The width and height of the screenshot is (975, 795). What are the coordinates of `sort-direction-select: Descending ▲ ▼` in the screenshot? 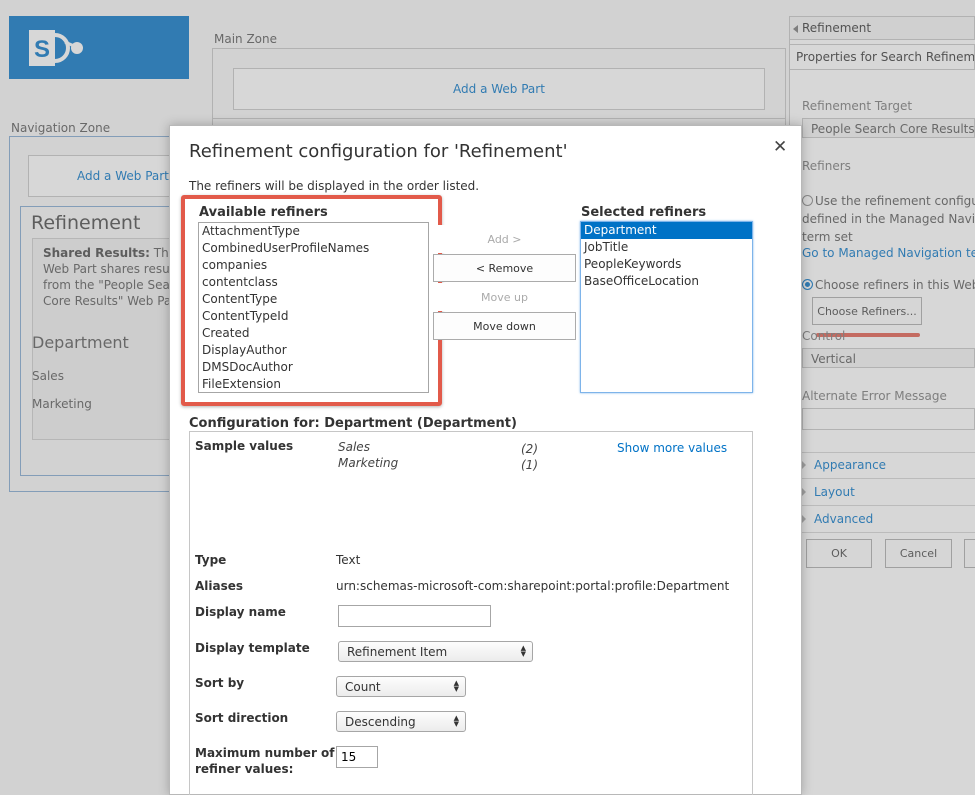 It's located at (401, 721).